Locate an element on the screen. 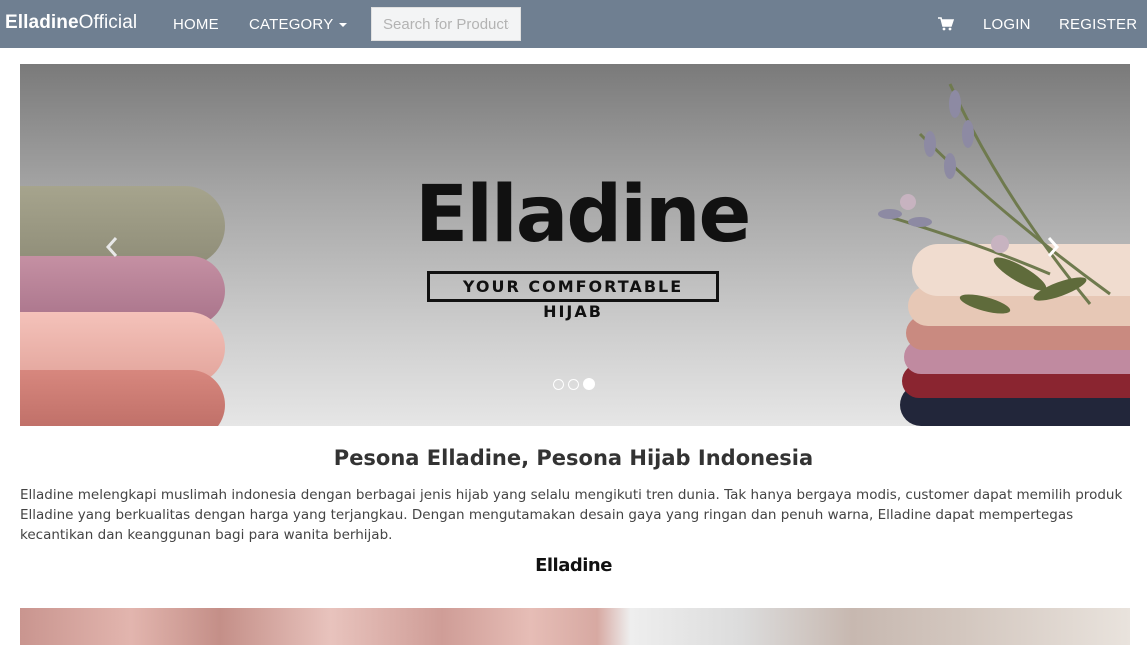 This screenshot has height=645, width=1147. carousel-indicators is located at coordinates (574, 384).